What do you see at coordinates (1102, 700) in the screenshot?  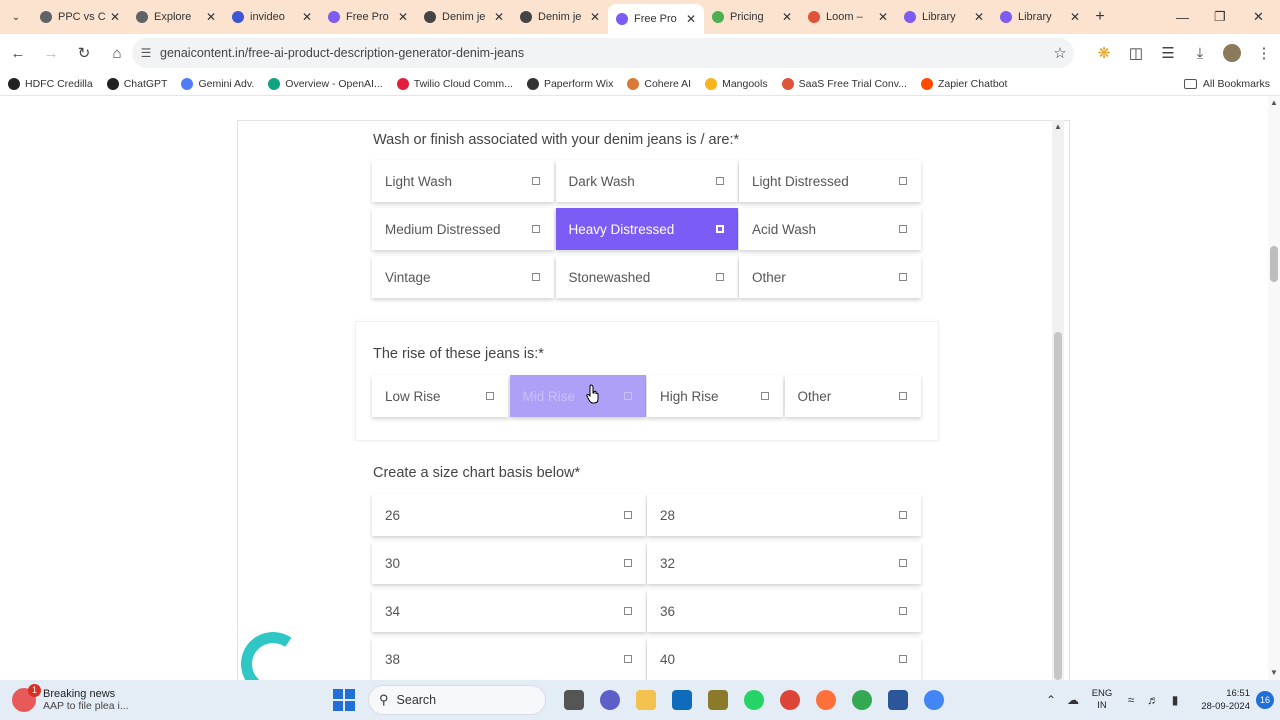 I see `language-indicator: ENG IN` at bounding box center [1102, 700].